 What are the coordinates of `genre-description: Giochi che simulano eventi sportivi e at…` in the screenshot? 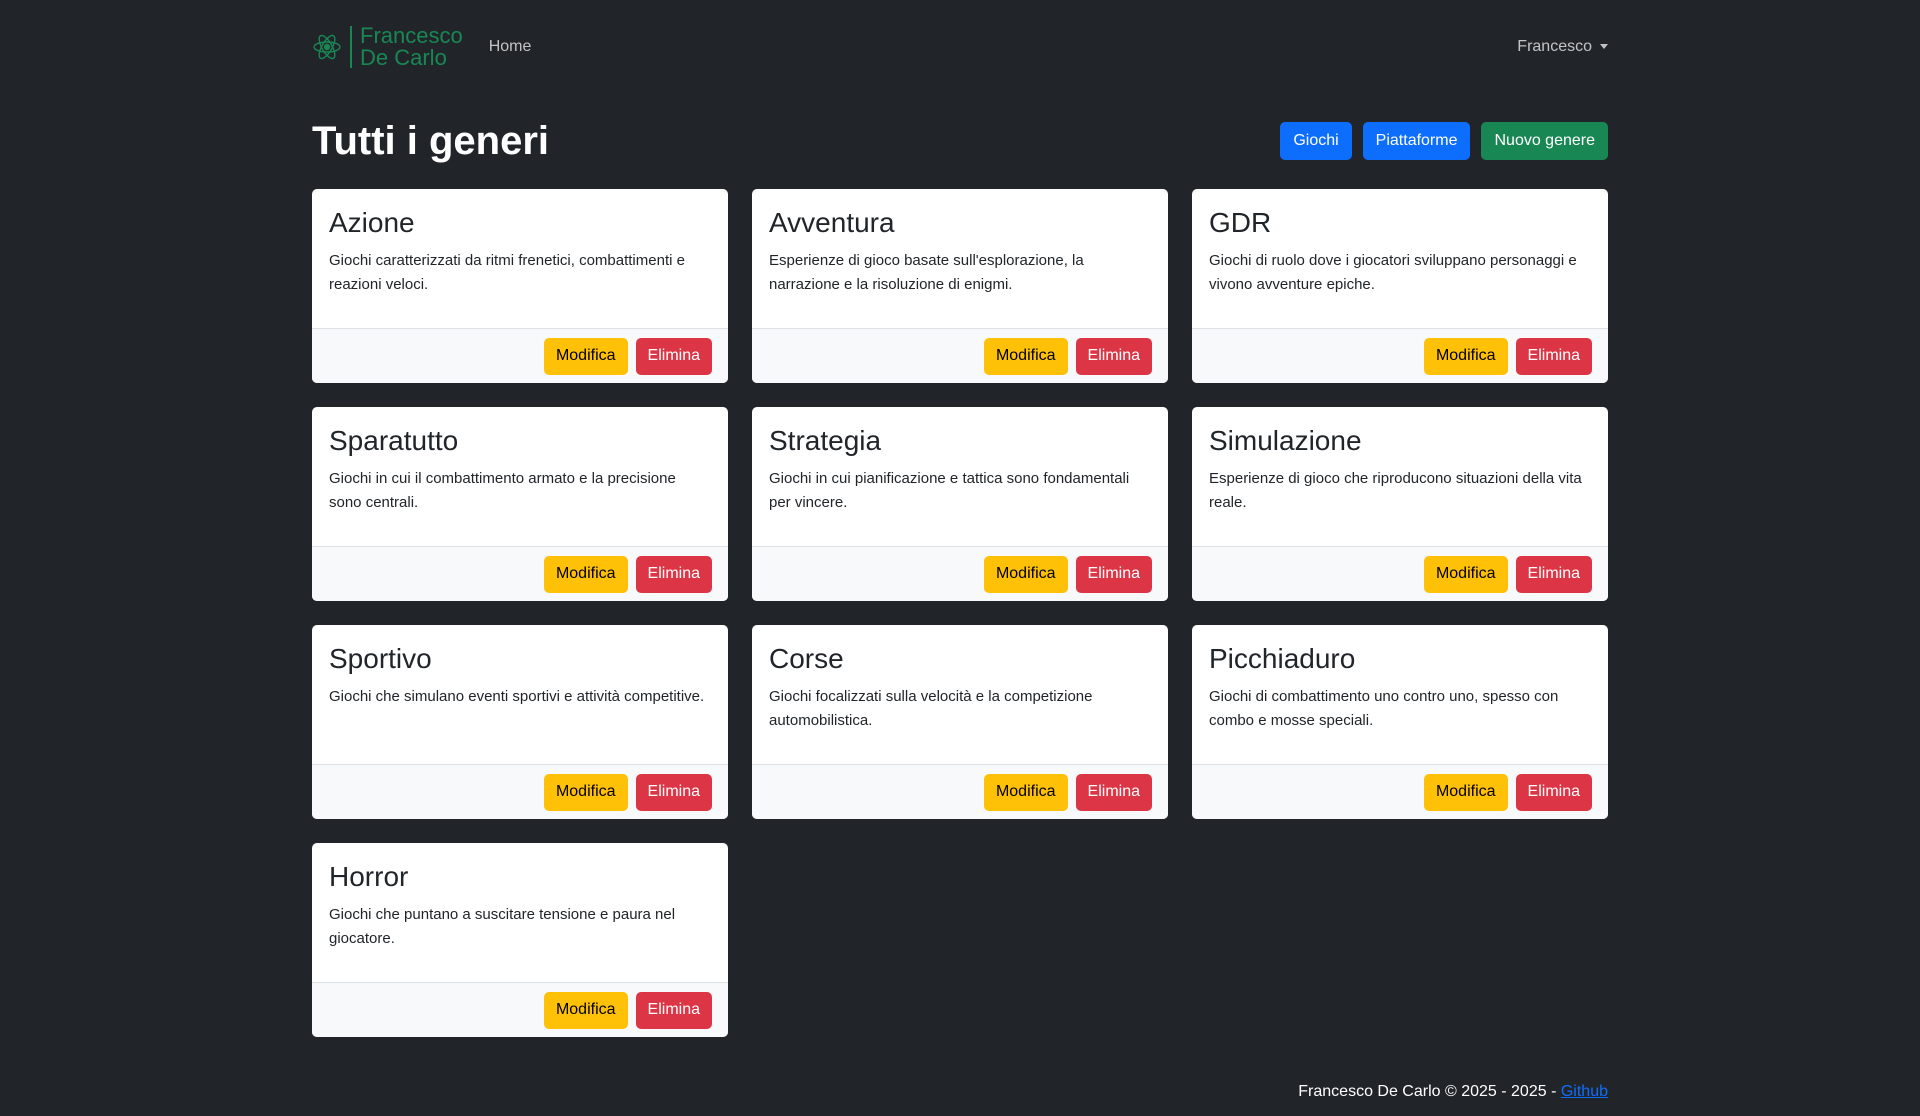 It's located at (517, 696).